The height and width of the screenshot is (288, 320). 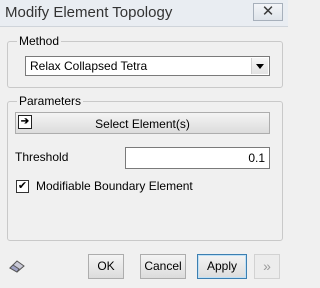 What do you see at coordinates (17, 266) in the screenshot?
I see `eraser-icon` at bounding box center [17, 266].